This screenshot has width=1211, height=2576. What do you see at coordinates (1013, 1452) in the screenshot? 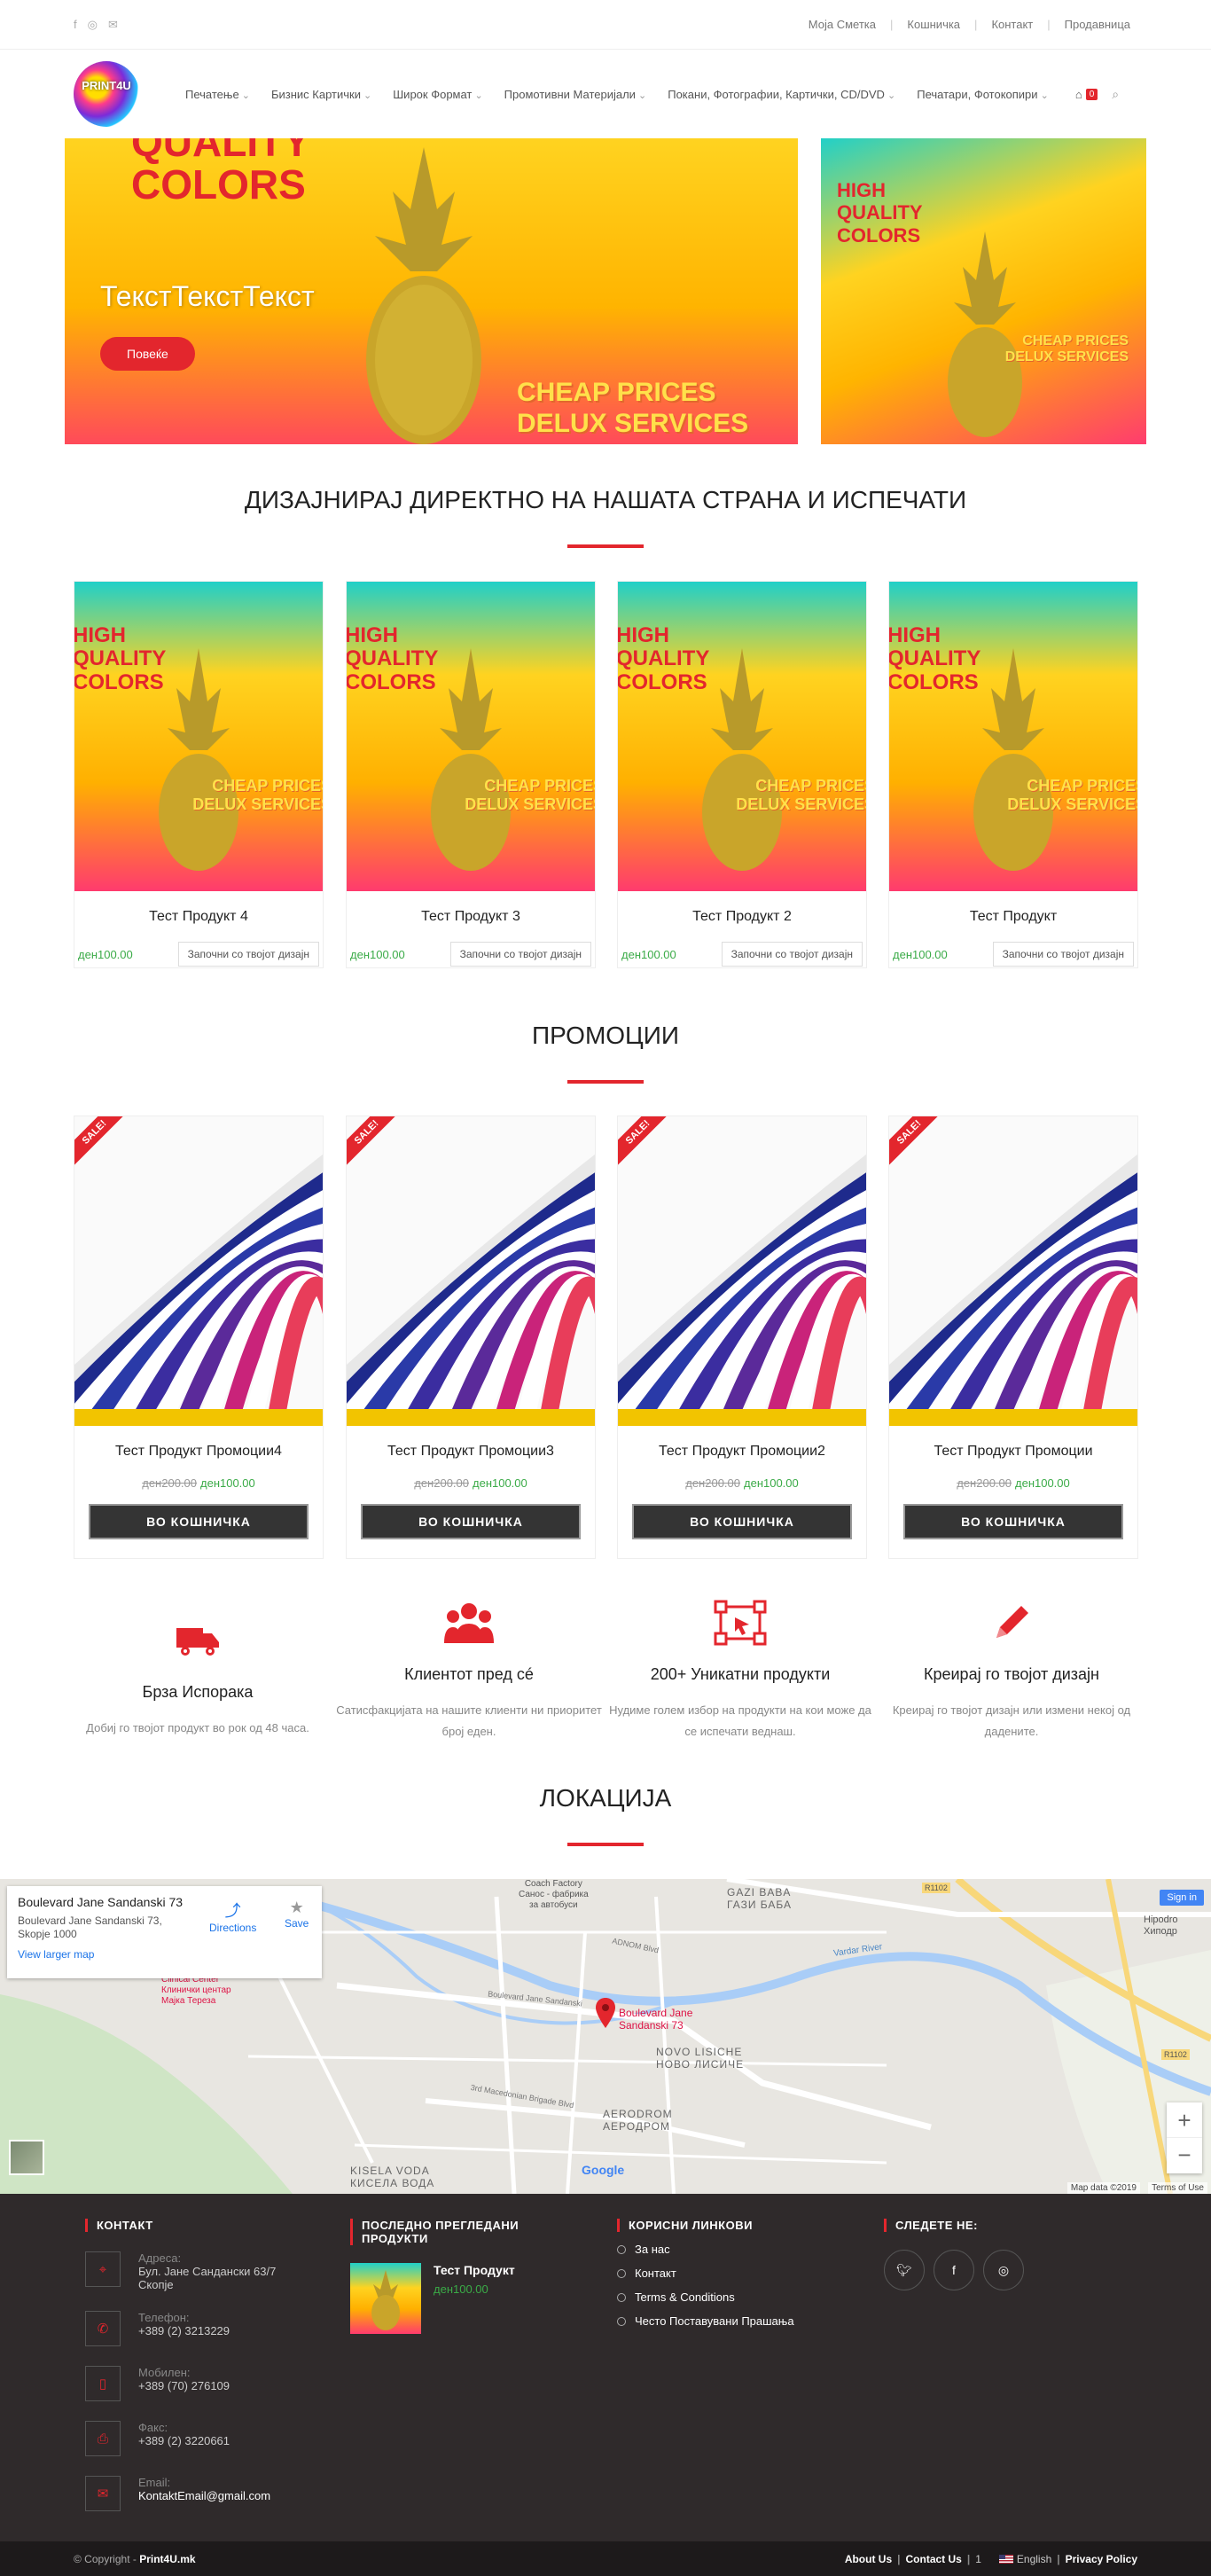
I see `product-name: Тест Продукт Промоции` at bounding box center [1013, 1452].